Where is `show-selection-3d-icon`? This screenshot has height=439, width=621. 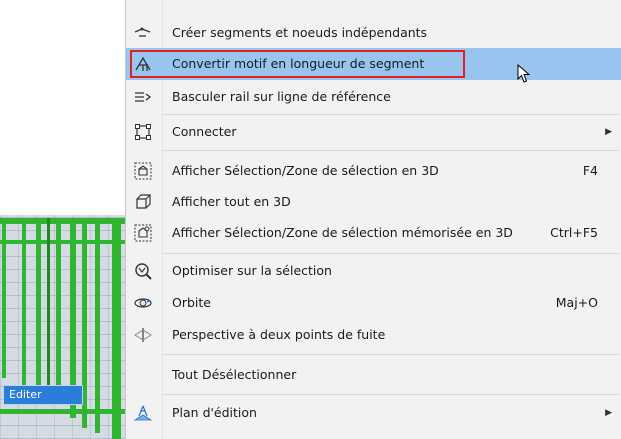 show-selection-3d-icon is located at coordinates (143, 171).